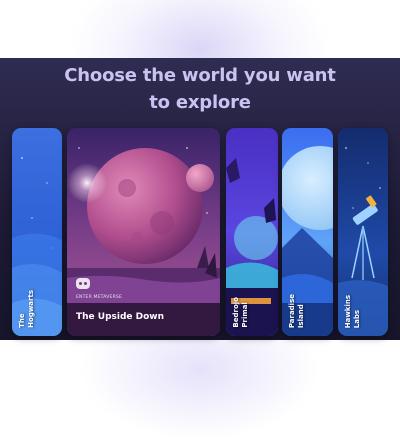  What do you see at coordinates (200, 89) in the screenshot?
I see `page-heading: Choose the world you want to explore` at bounding box center [200, 89].